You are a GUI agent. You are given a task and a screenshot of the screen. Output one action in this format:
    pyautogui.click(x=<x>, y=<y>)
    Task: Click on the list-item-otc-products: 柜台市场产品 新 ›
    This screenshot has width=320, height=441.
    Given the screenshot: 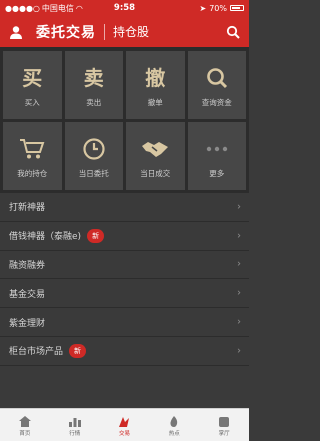 What is the action you would take?
    pyautogui.click(x=124, y=351)
    